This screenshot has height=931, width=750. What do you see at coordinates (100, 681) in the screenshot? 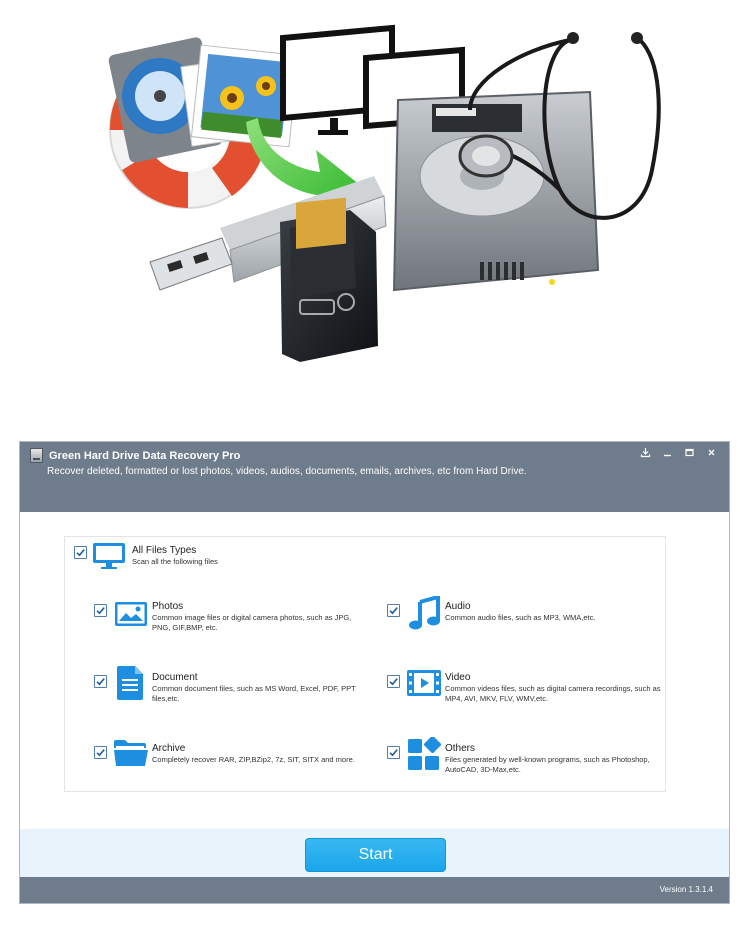
I see `document-checkbox` at bounding box center [100, 681].